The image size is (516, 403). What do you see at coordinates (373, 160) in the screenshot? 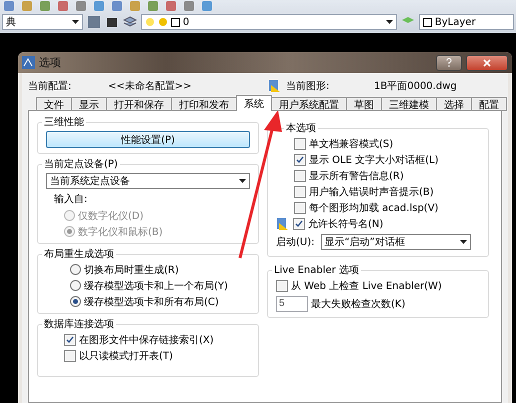
I see `checkbox-label: 显示 OLE 文字大小对话框(L)` at bounding box center [373, 160].